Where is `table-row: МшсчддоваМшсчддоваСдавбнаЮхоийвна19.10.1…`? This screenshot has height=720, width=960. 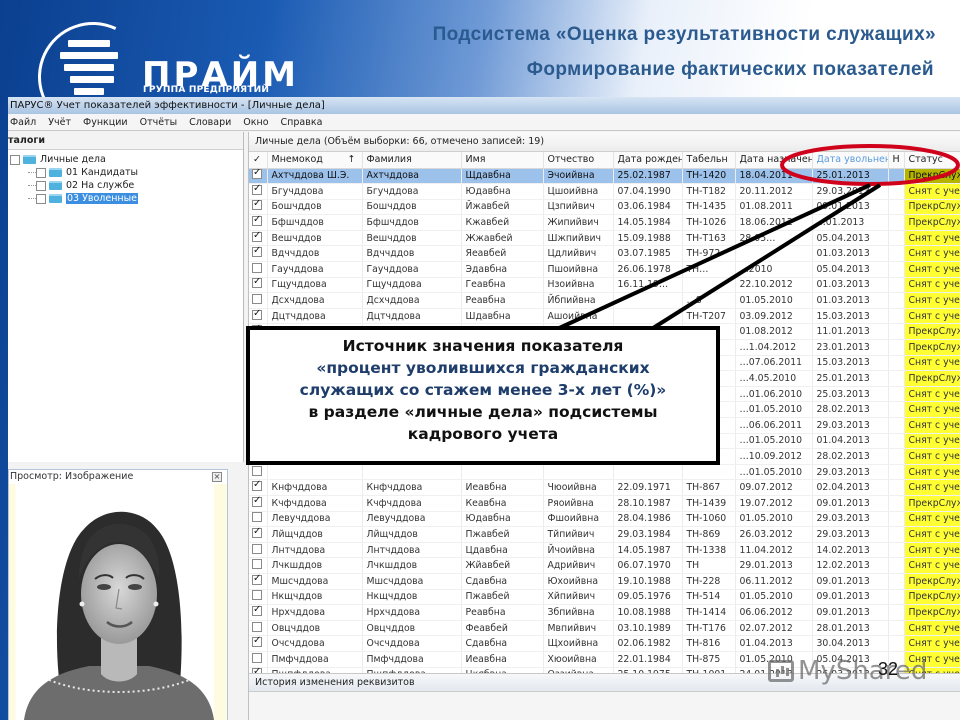
table-row: МшсчддоваМшсчддоваСдавбнаЮхоийвна19.10.1… is located at coordinates (604, 581).